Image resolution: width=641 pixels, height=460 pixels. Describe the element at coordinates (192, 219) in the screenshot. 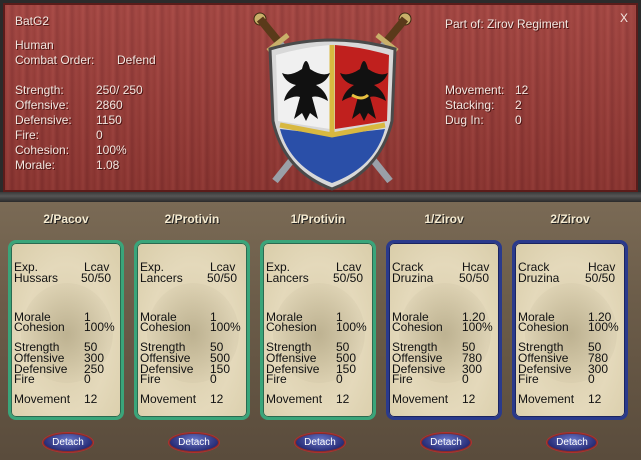

I see `subunit-title: 2/Protivin` at that location.